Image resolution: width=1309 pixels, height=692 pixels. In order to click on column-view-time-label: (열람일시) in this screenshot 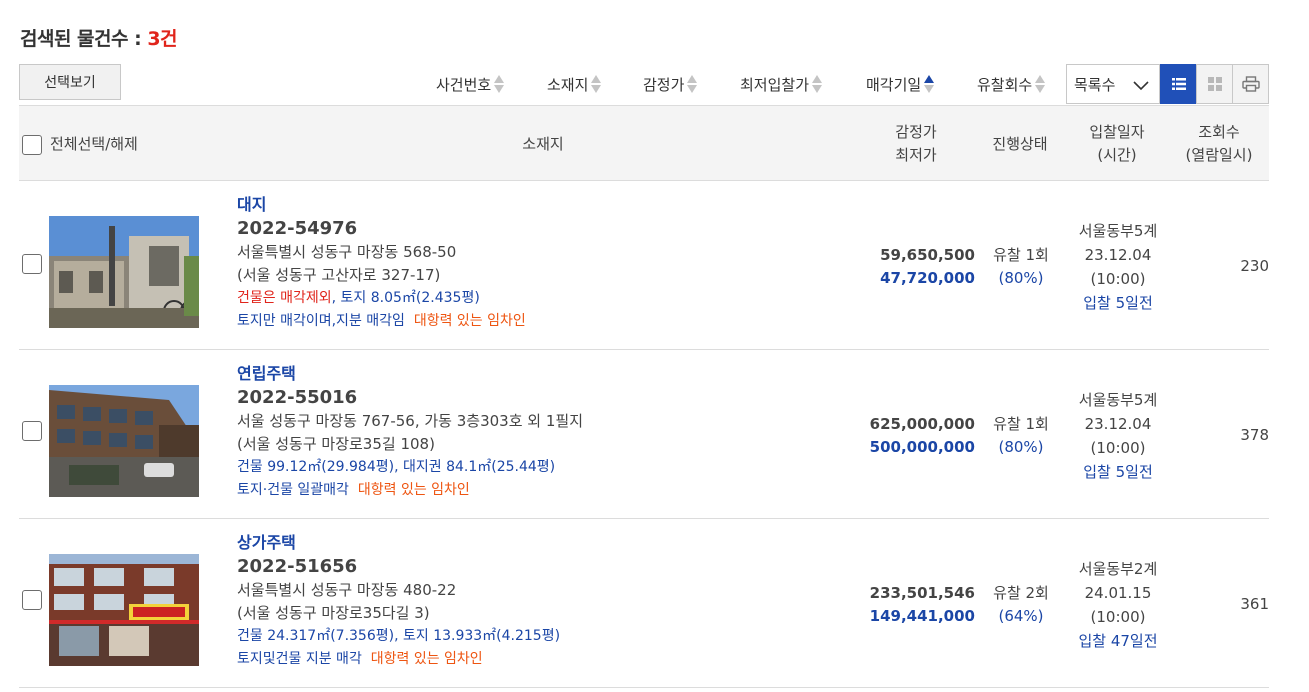, I will do `click(1219, 155)`.